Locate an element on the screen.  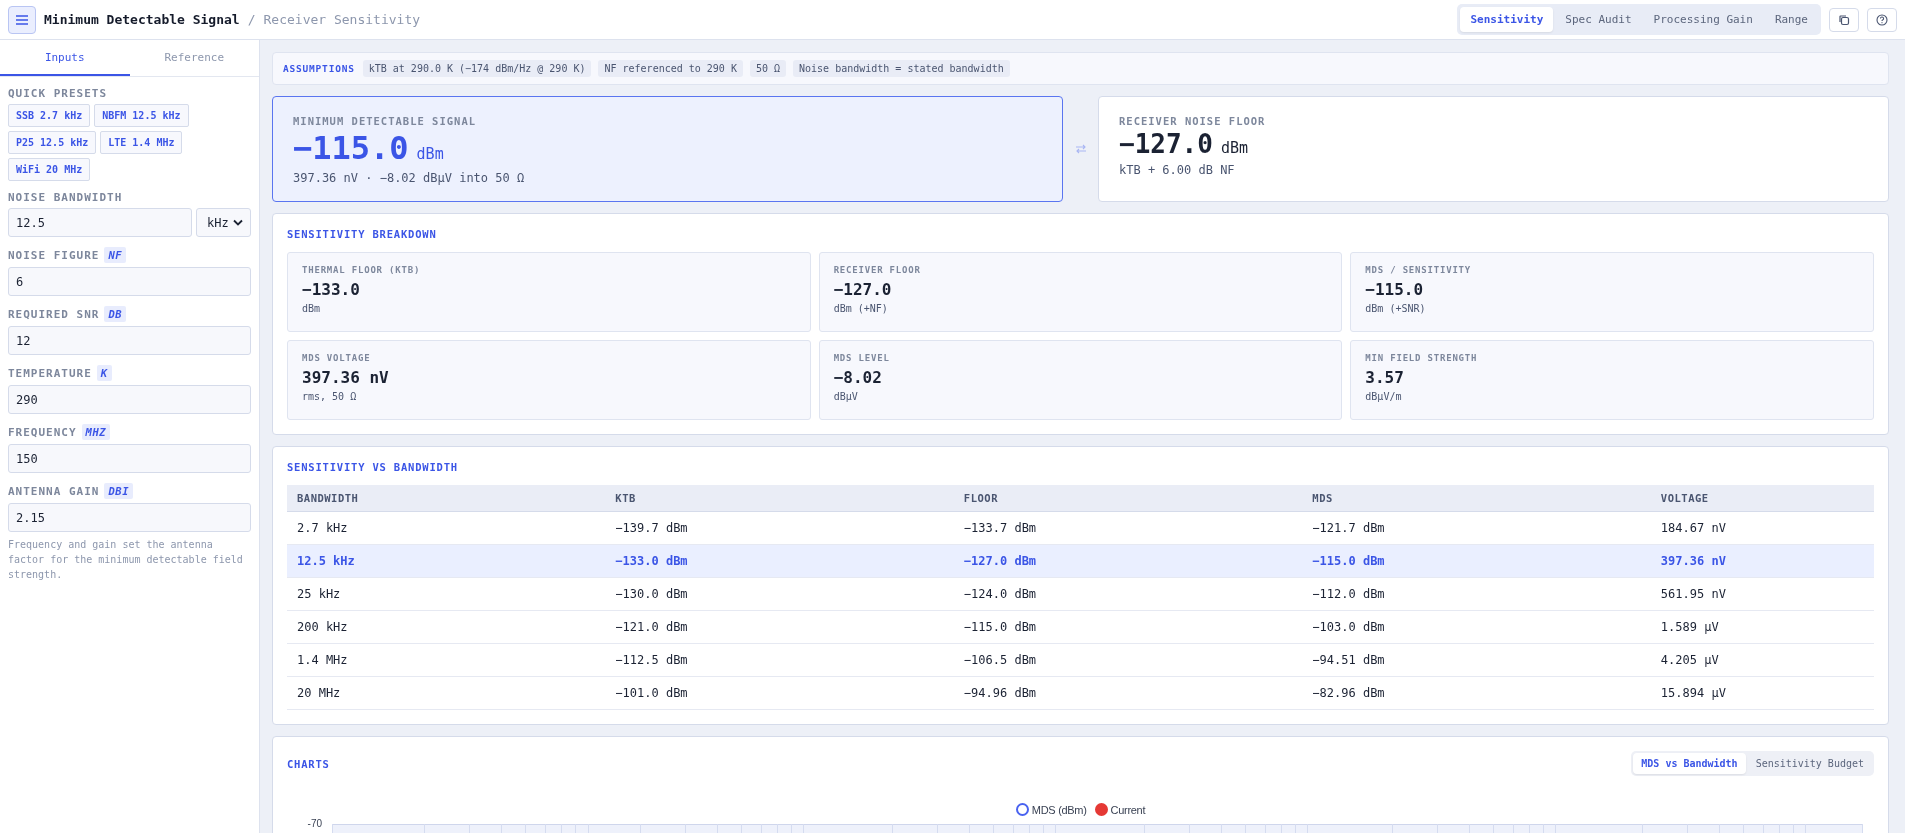
metric-label: MIN FIELD STRENGTH is located at coordinates (1422, 358).